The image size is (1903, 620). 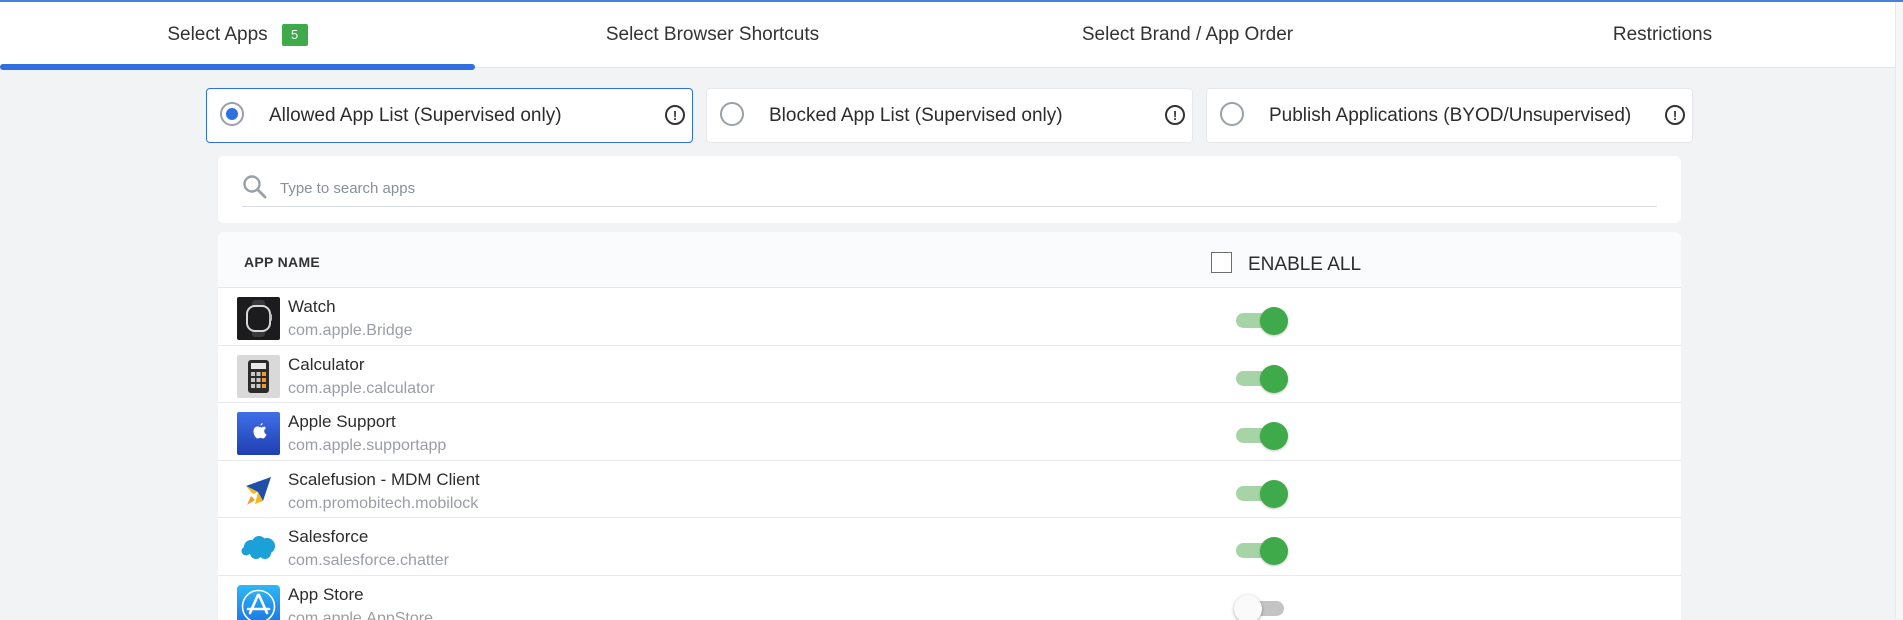 I want to click on app-bundle-id: com.apple.Bridge, so click(x=350, y=330).